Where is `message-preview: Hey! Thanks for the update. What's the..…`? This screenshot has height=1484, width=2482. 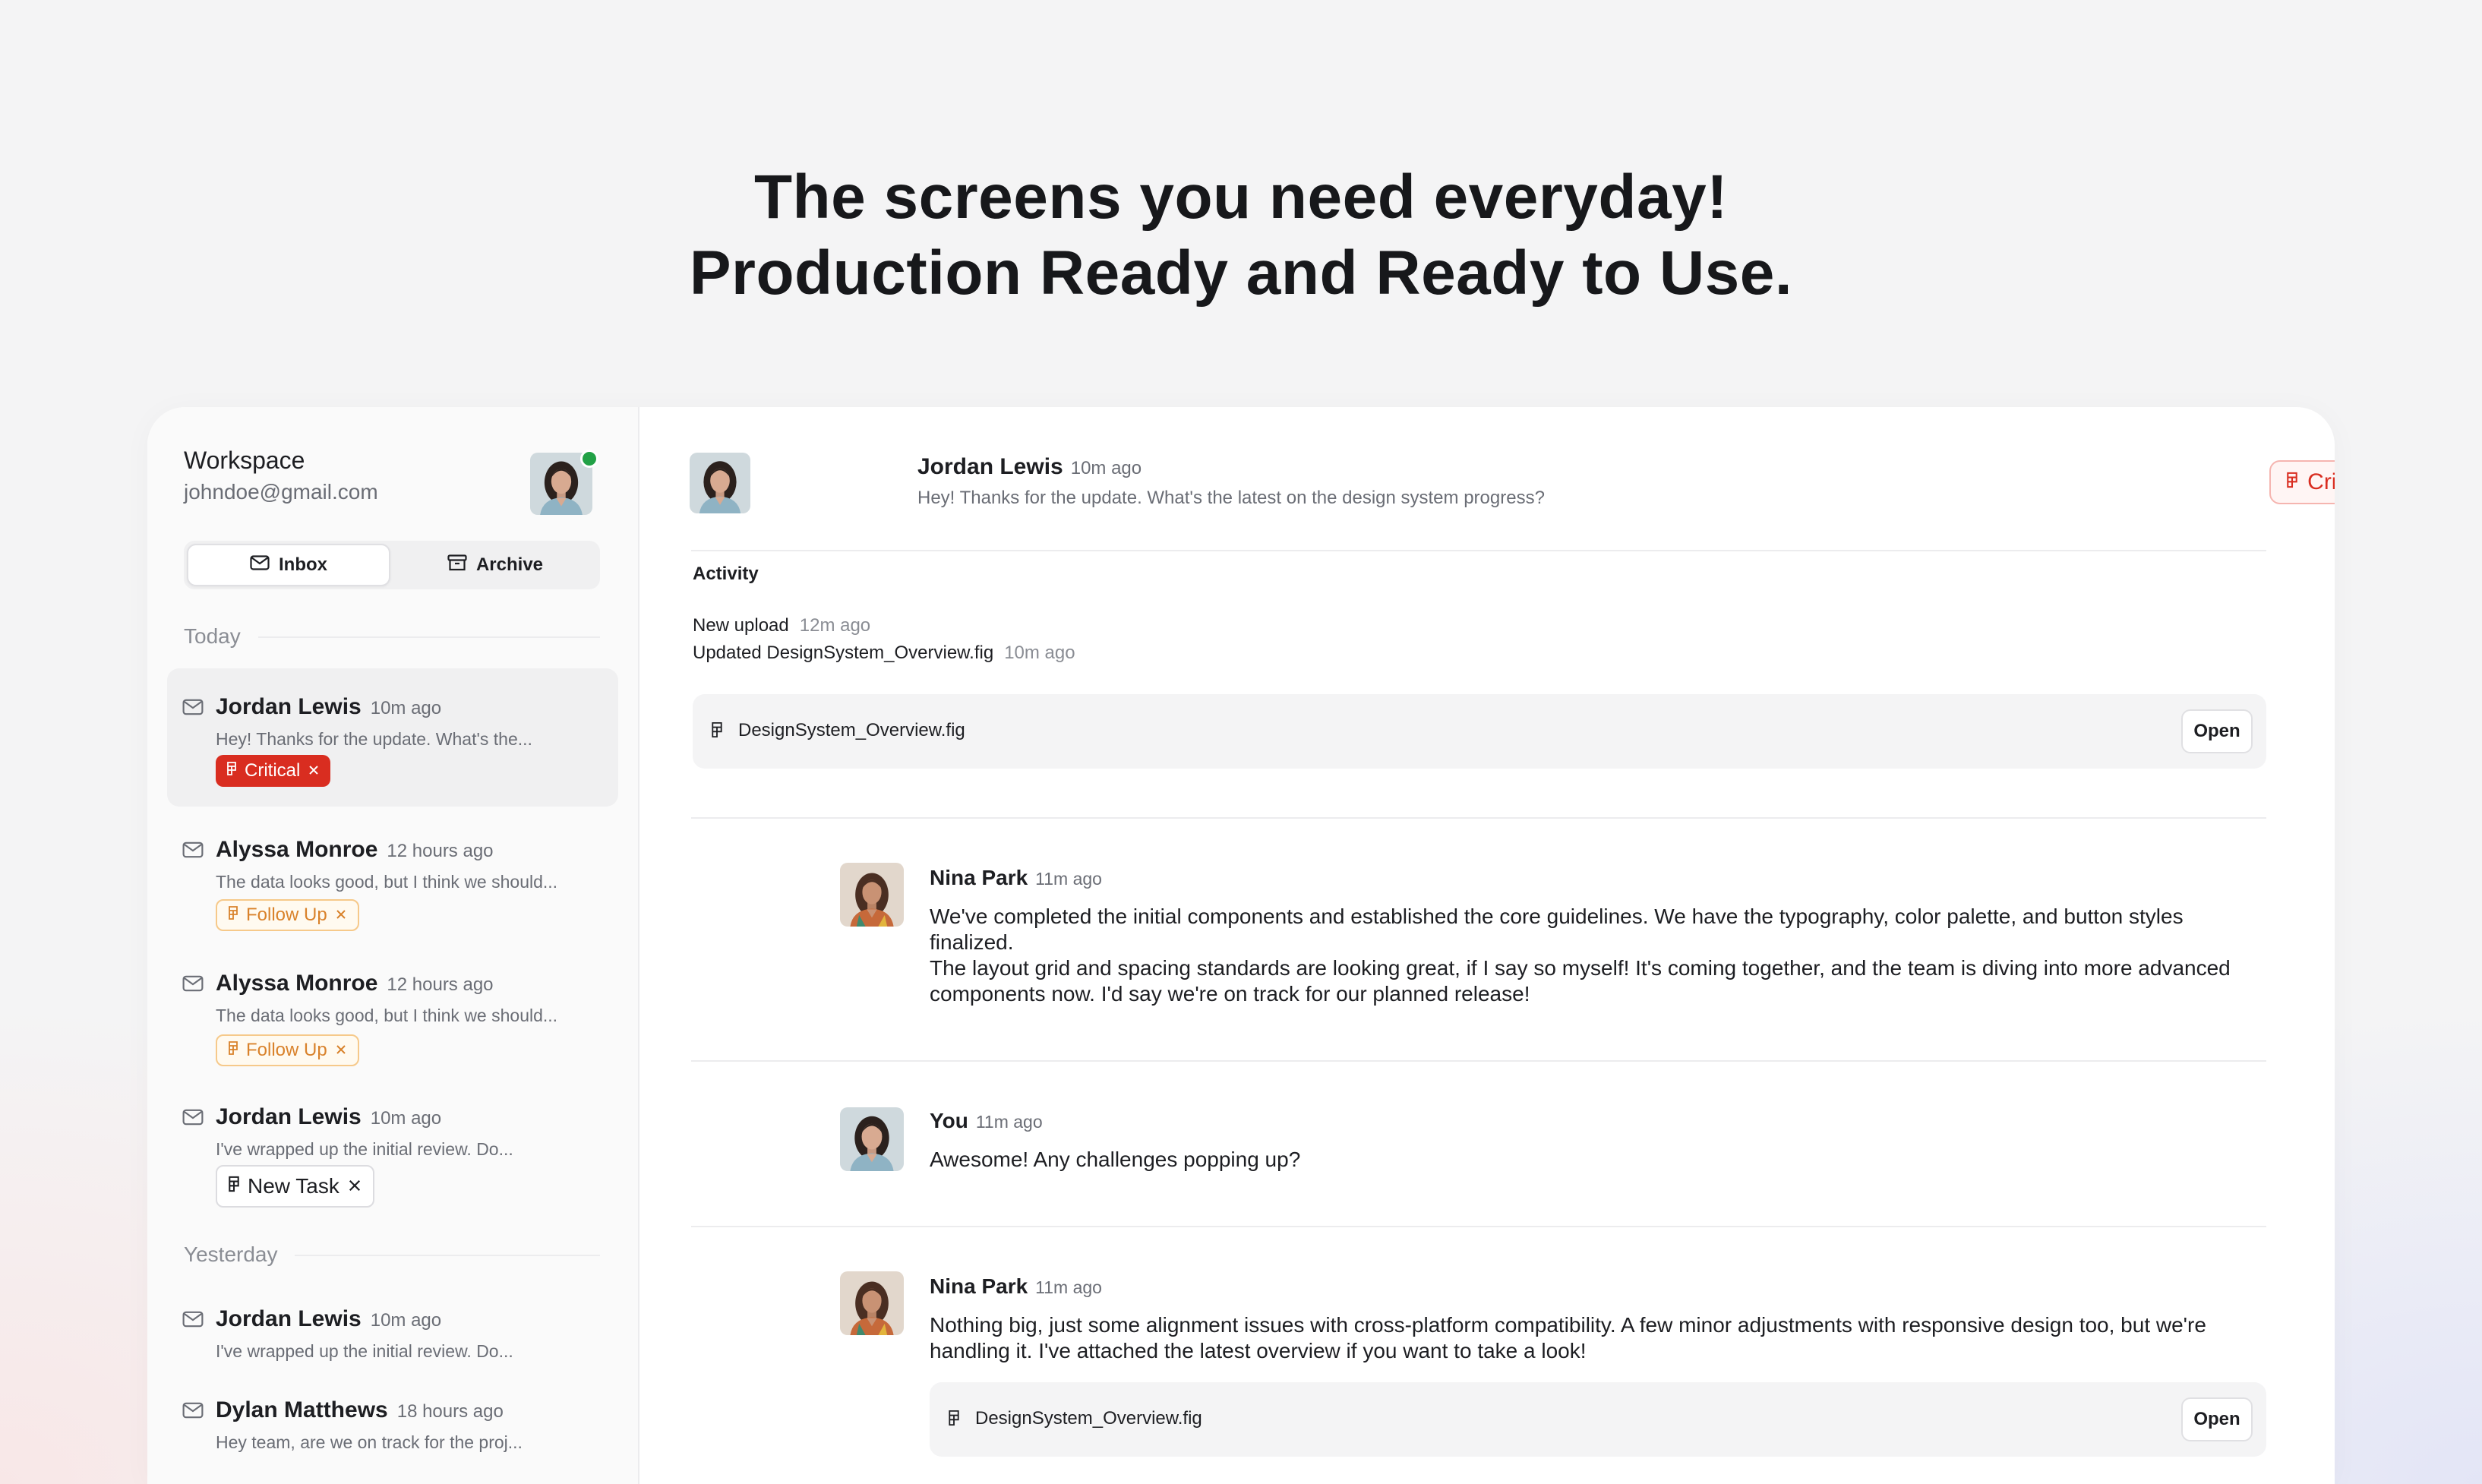
message-preview: Hey! Thanks for the update. What's the..… is located at coordinates (374, 739).